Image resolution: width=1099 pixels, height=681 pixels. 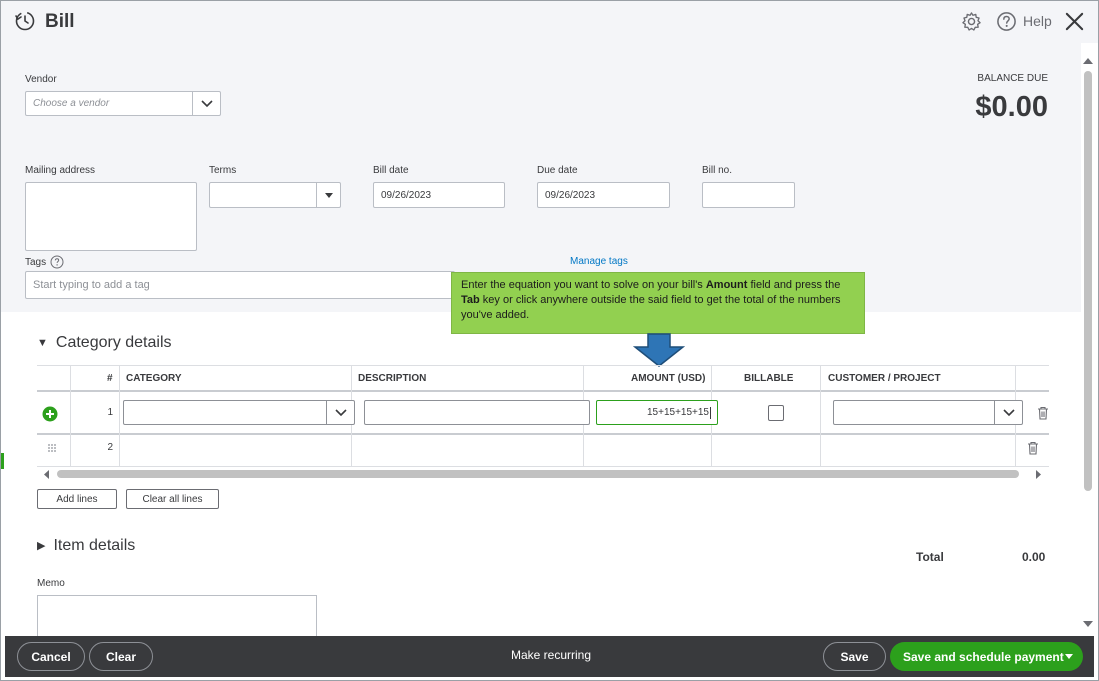 I want to click on callout-bold-amount: Amount, so click(x=726, y=285).